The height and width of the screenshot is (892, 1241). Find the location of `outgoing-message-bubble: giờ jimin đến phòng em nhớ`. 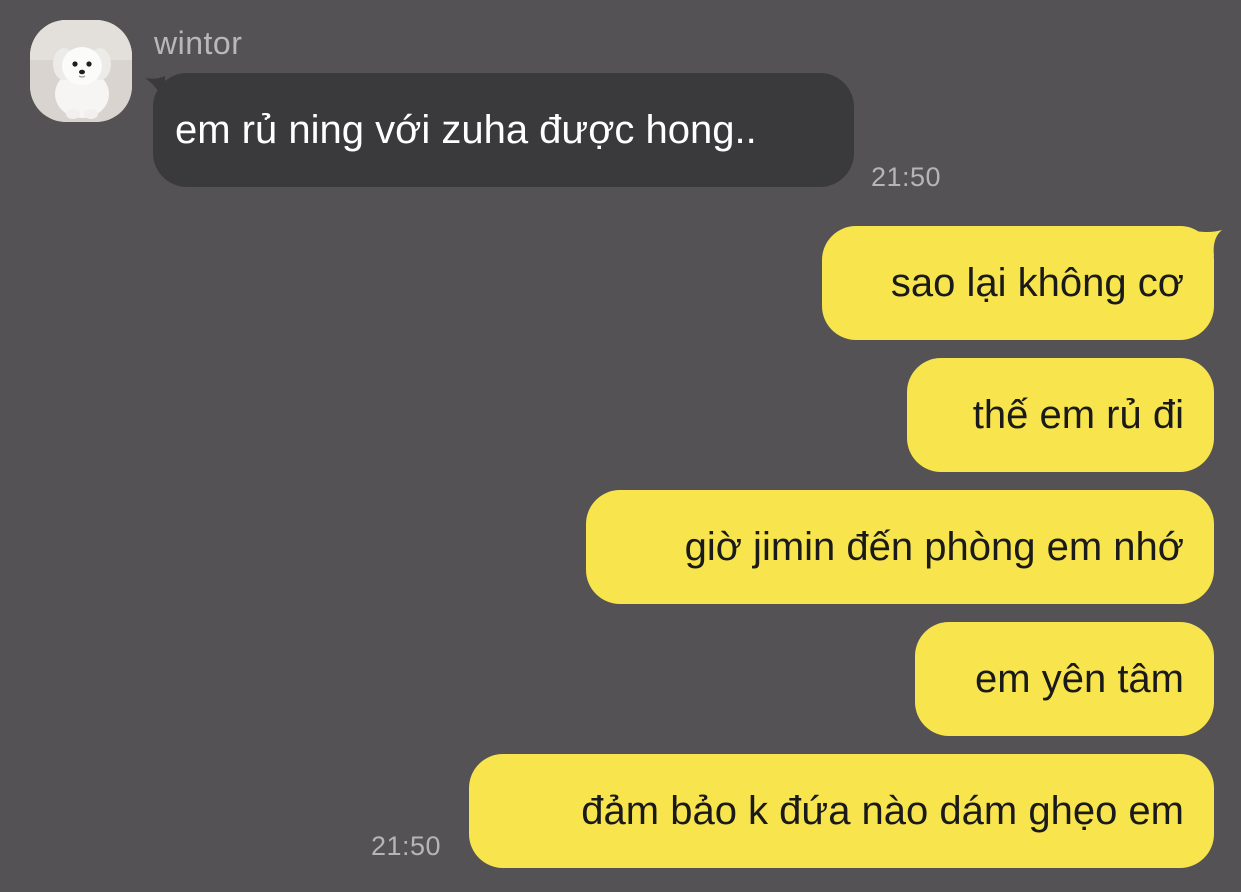

outgoing-message-bubble: giờ jimin đến phòng em nhớ is located at coordinates (900, 547).